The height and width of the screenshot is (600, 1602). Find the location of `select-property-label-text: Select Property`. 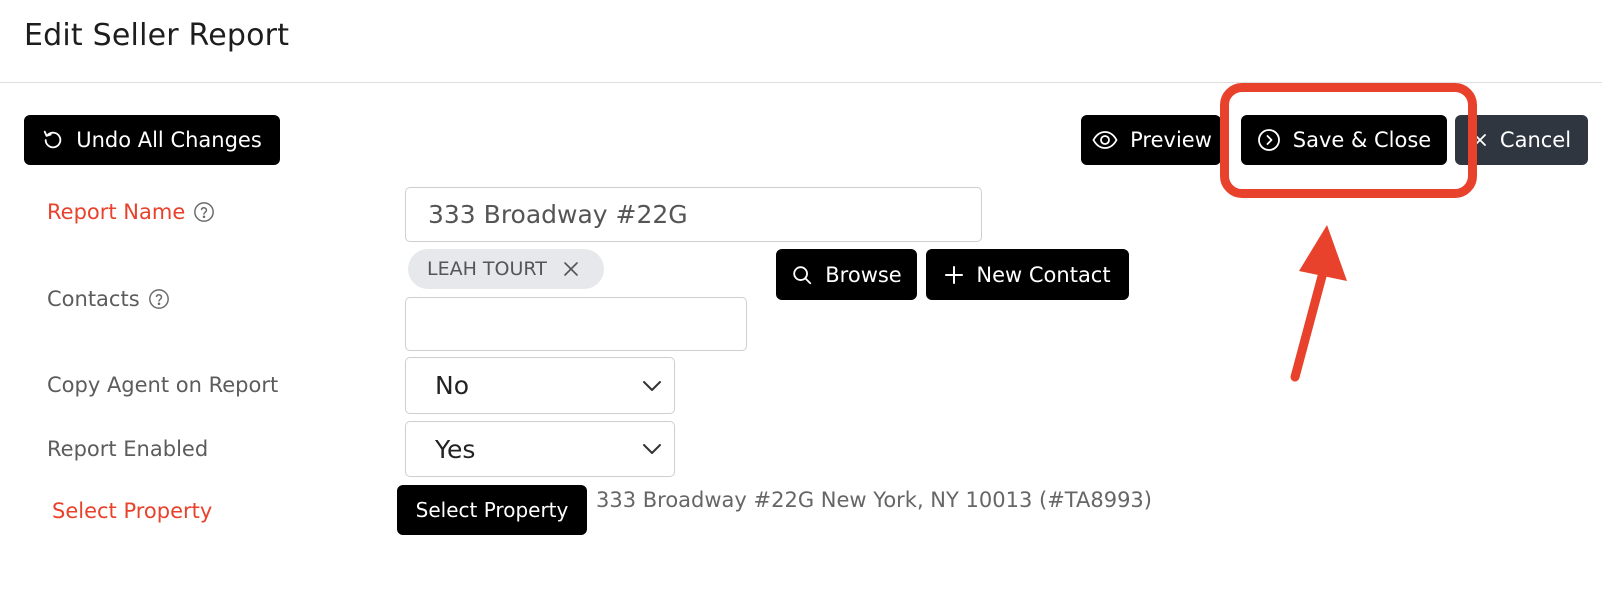

select-property-label-text: Select Property is located at coordinates (132, 511).